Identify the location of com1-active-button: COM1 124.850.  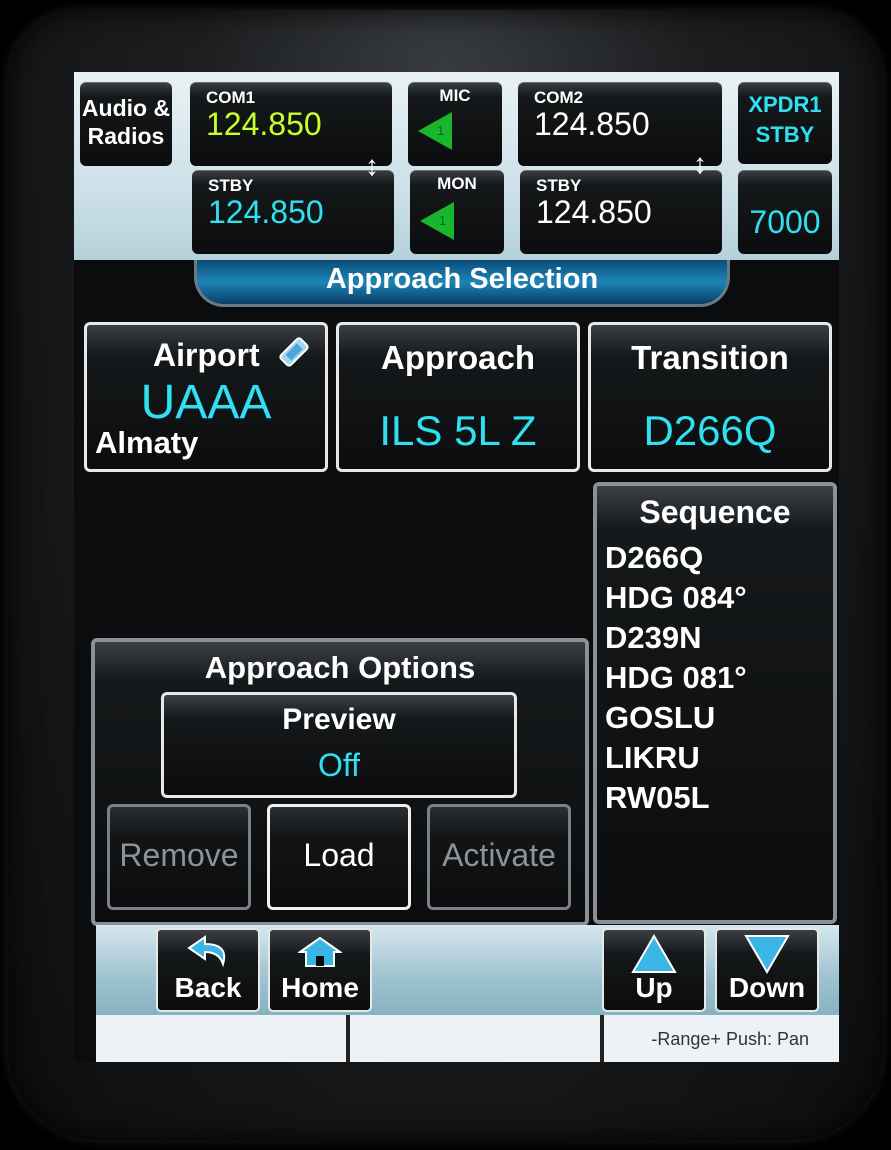
(291, 124).